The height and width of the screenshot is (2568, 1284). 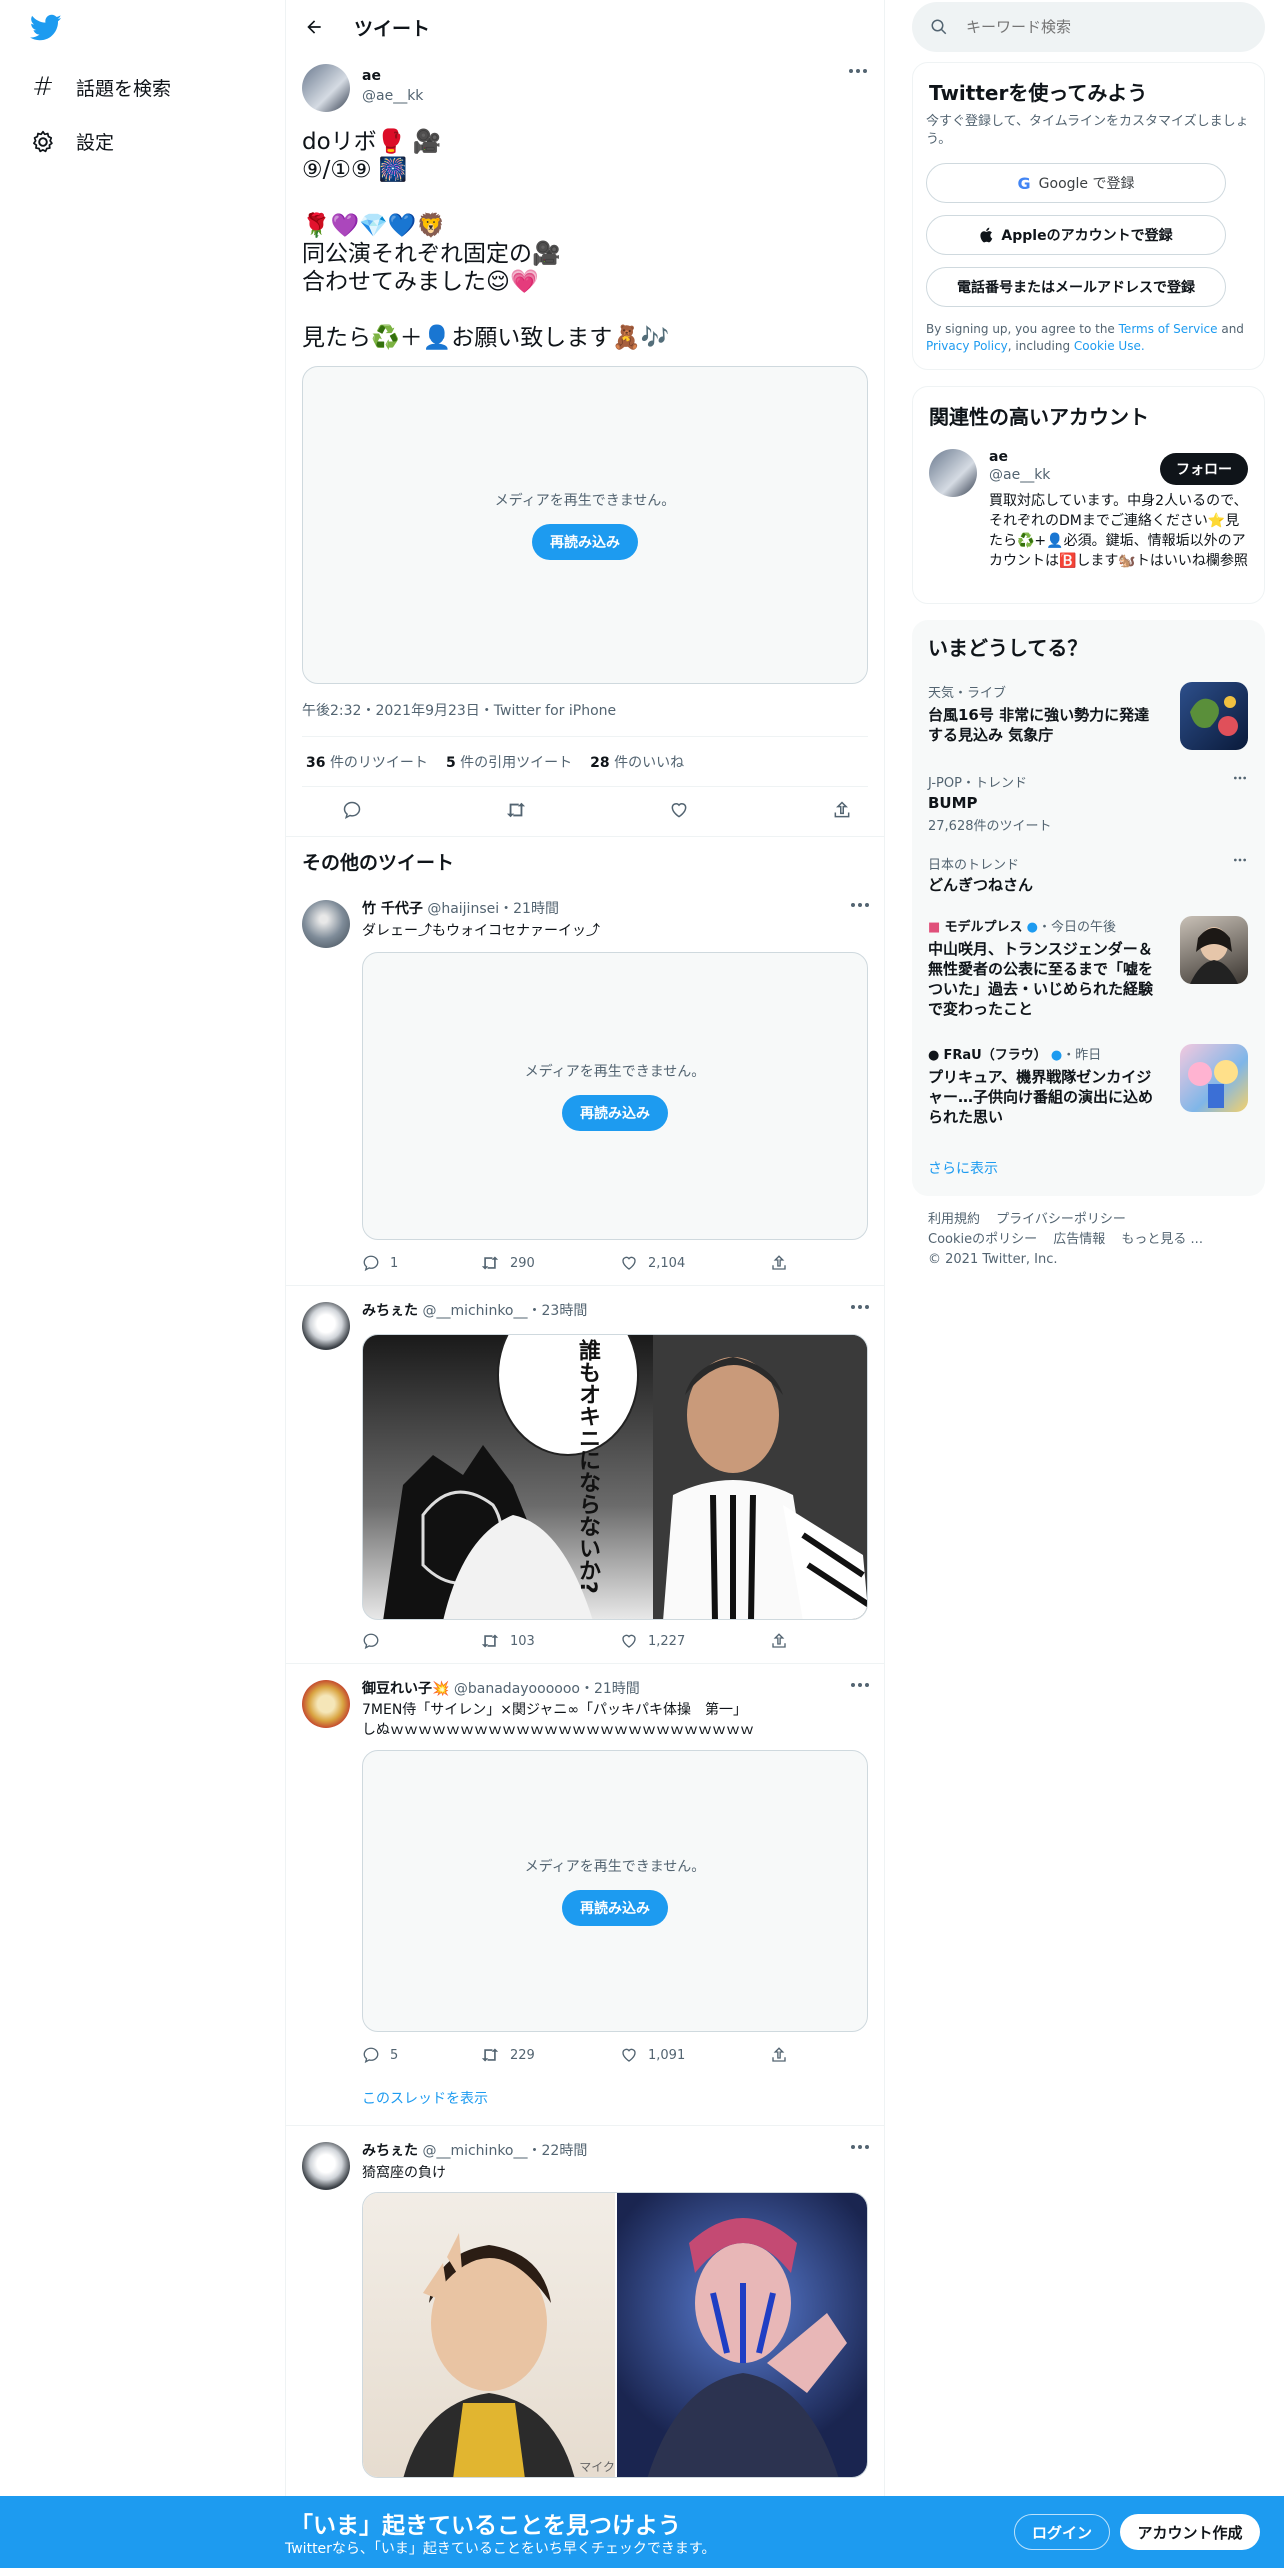 What do you see at coordinates (954, 1219) in the screenshot?
I see `footer-terms-link: 利用規約` at bounding box center [954, 1219].